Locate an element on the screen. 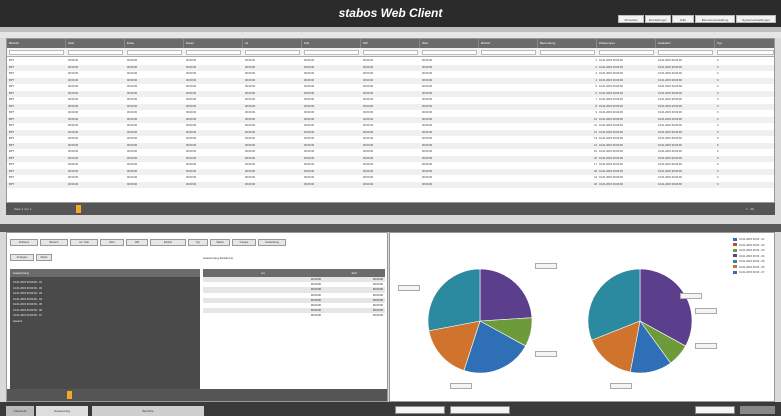 The image size is (781, 416). filter-button: Diff is located at coordinates (137, 242).